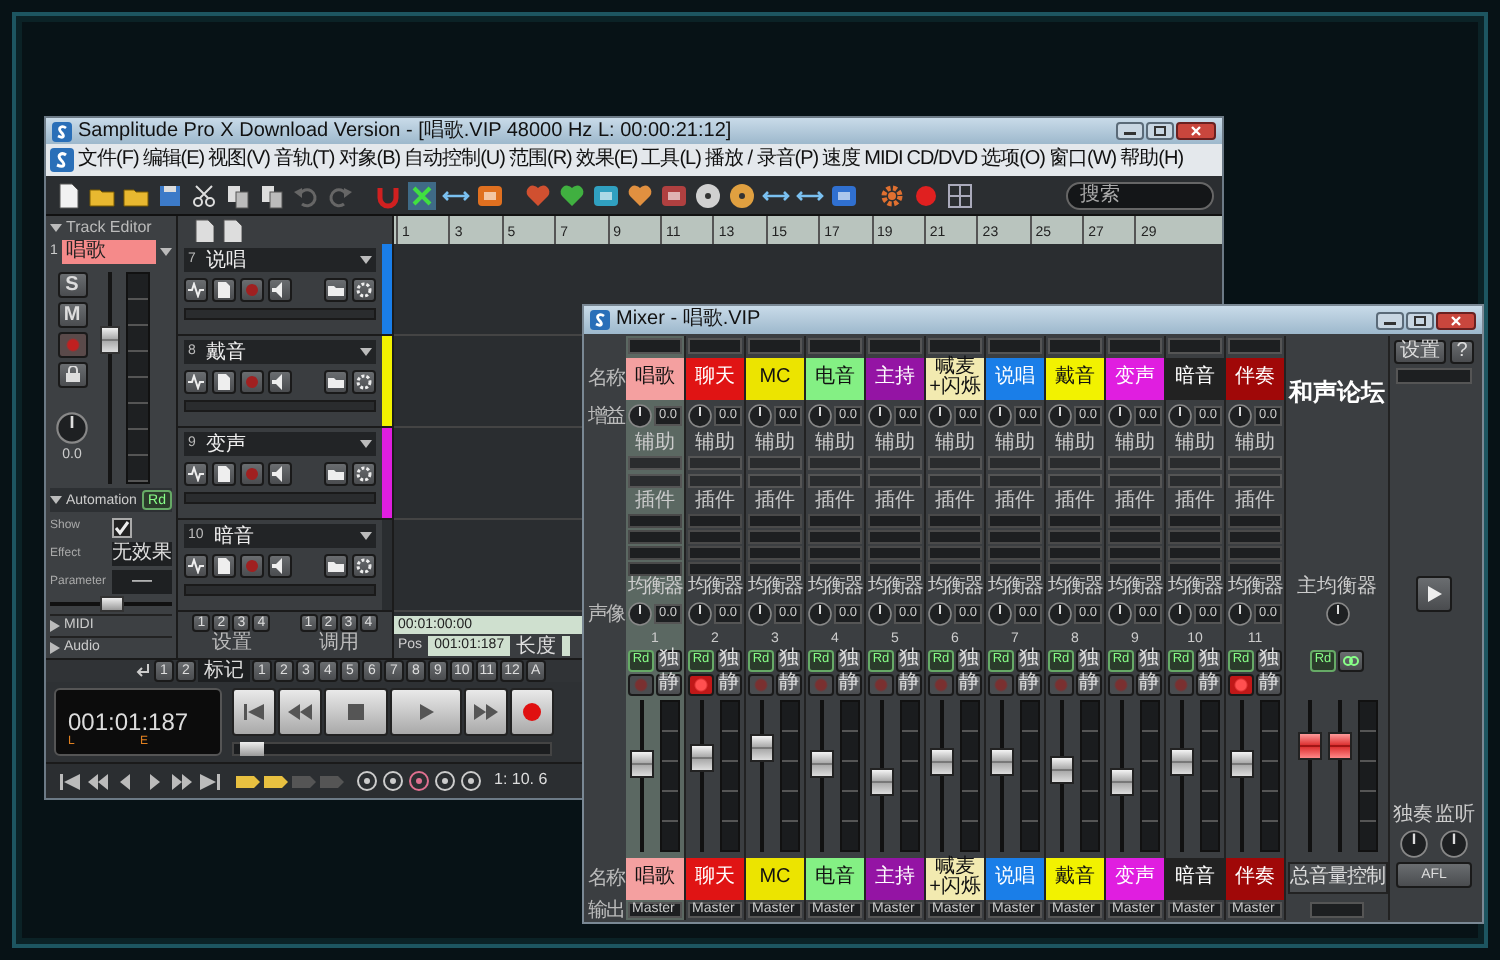 This screenshot has width=1500, height=960. What do you see at coordinates (254, 712) in the screenshot?
I see `skip-start-button` at bounding box center [254, 712].